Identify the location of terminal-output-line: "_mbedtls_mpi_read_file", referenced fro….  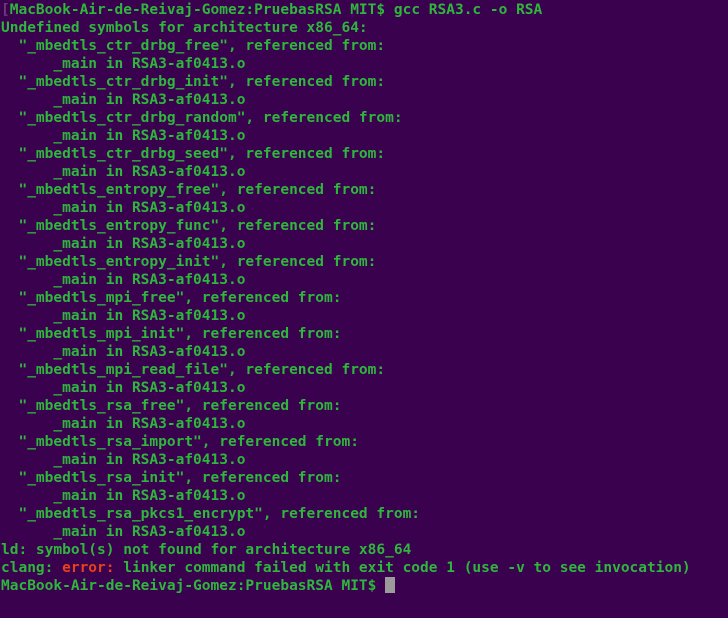
(364, 370).